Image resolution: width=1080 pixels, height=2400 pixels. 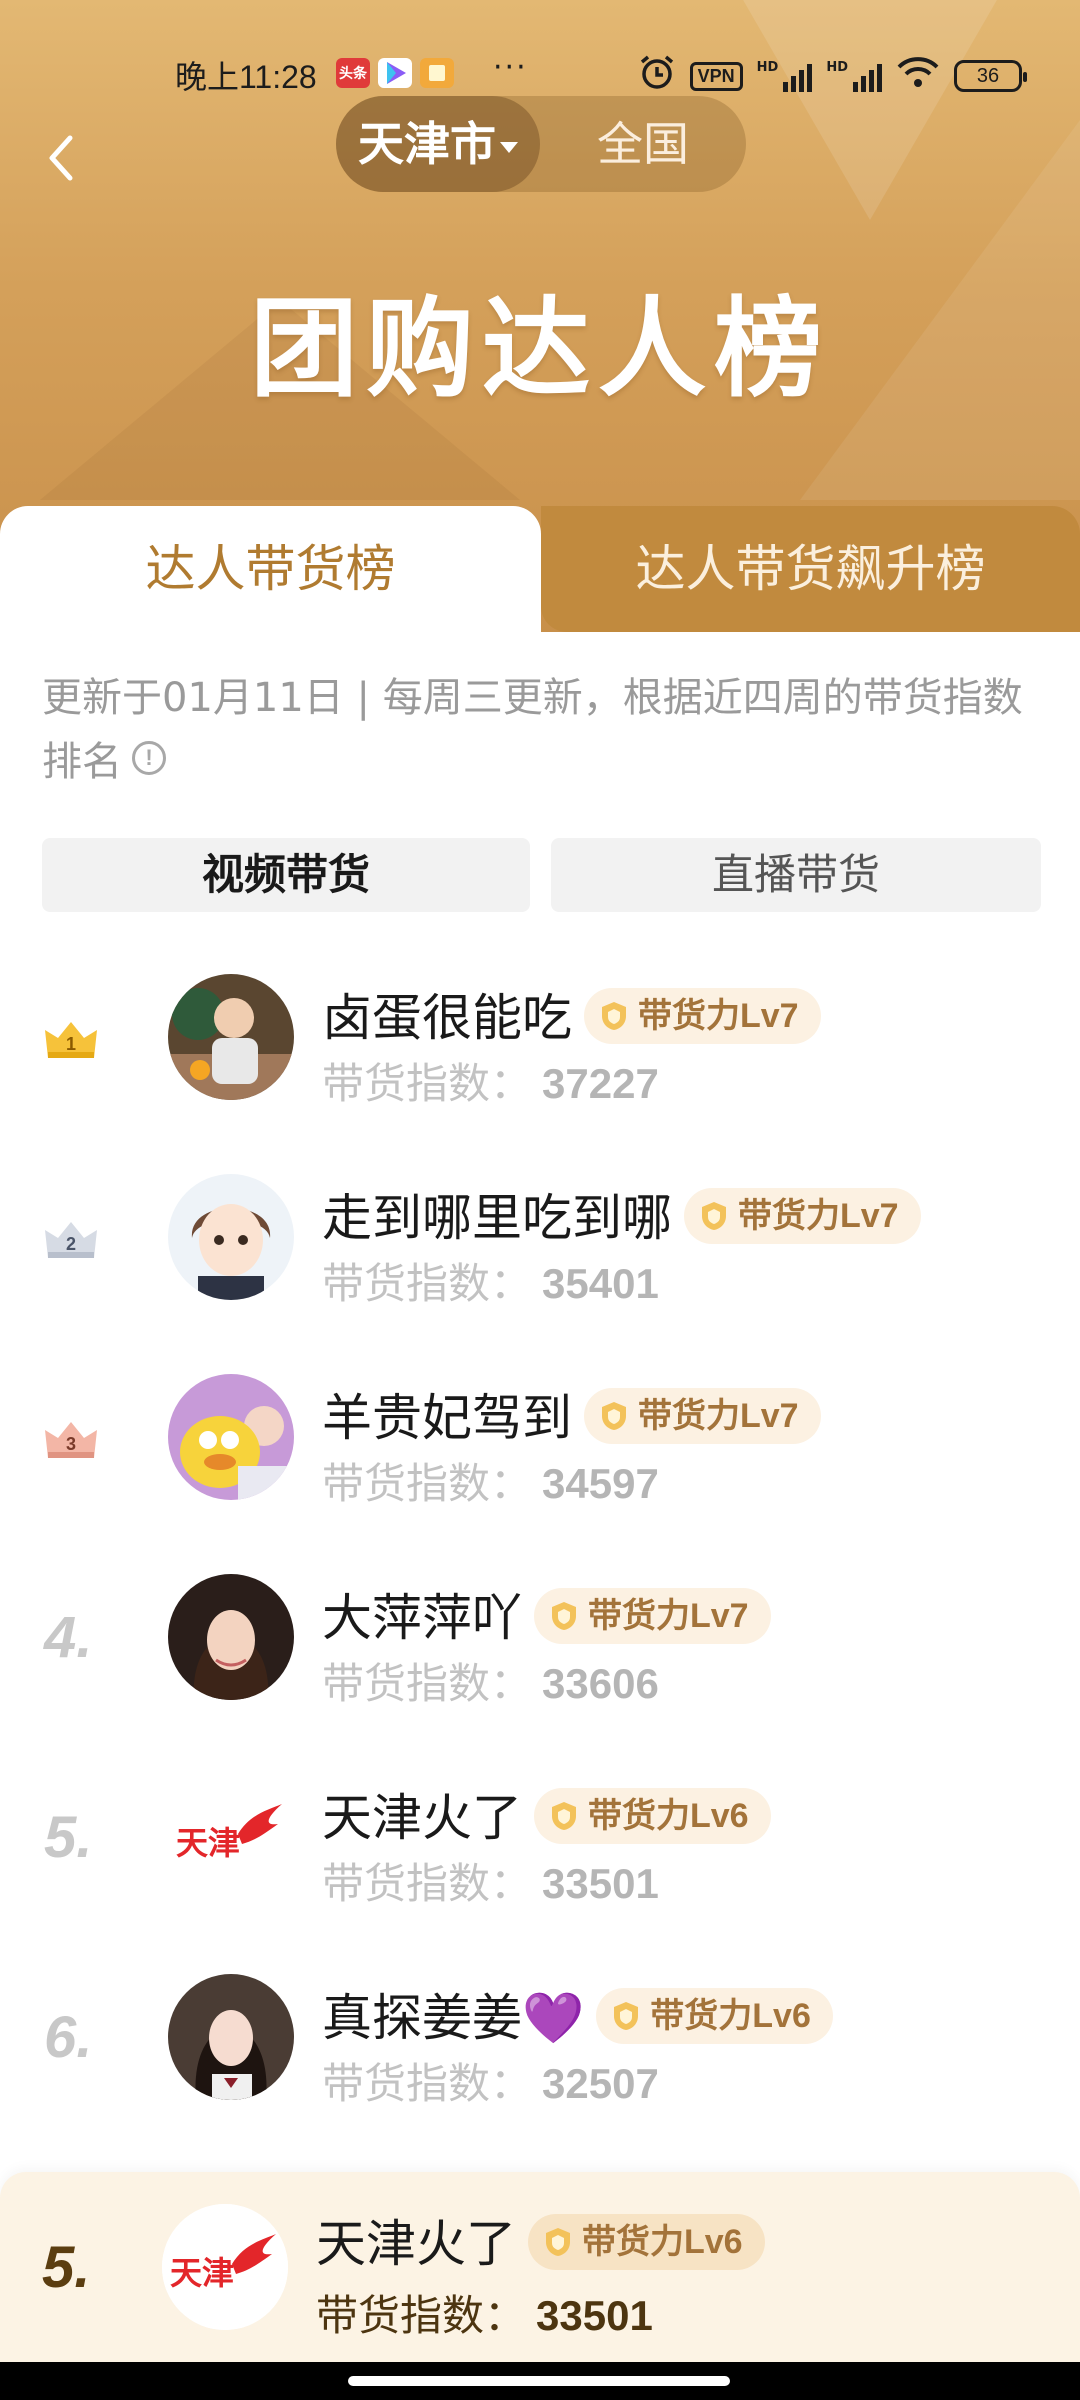 What do you see at coordinates (490, 1283) in the screenshot?
I see `sales-index: 带货指数： 35401` at bounding box center [490, 1283].